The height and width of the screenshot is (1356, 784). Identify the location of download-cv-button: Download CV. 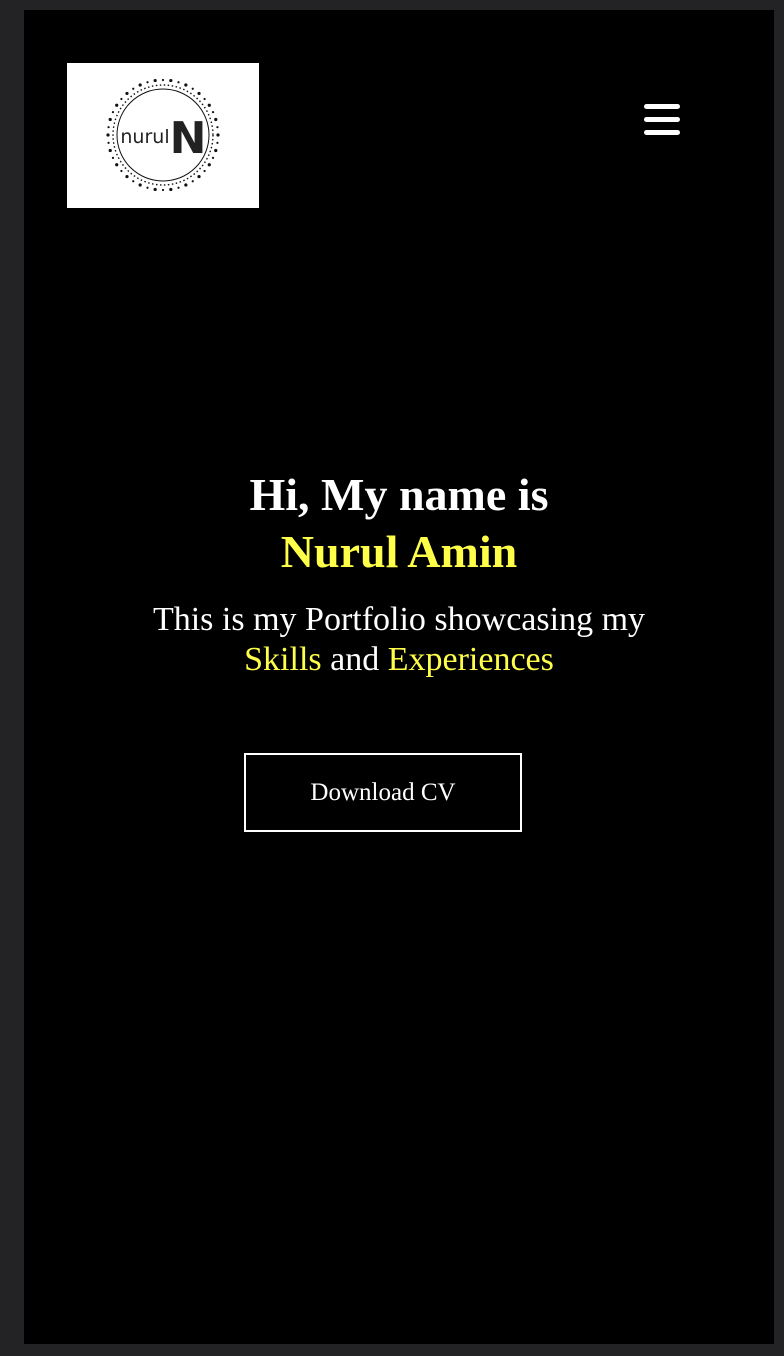
(383, 792).